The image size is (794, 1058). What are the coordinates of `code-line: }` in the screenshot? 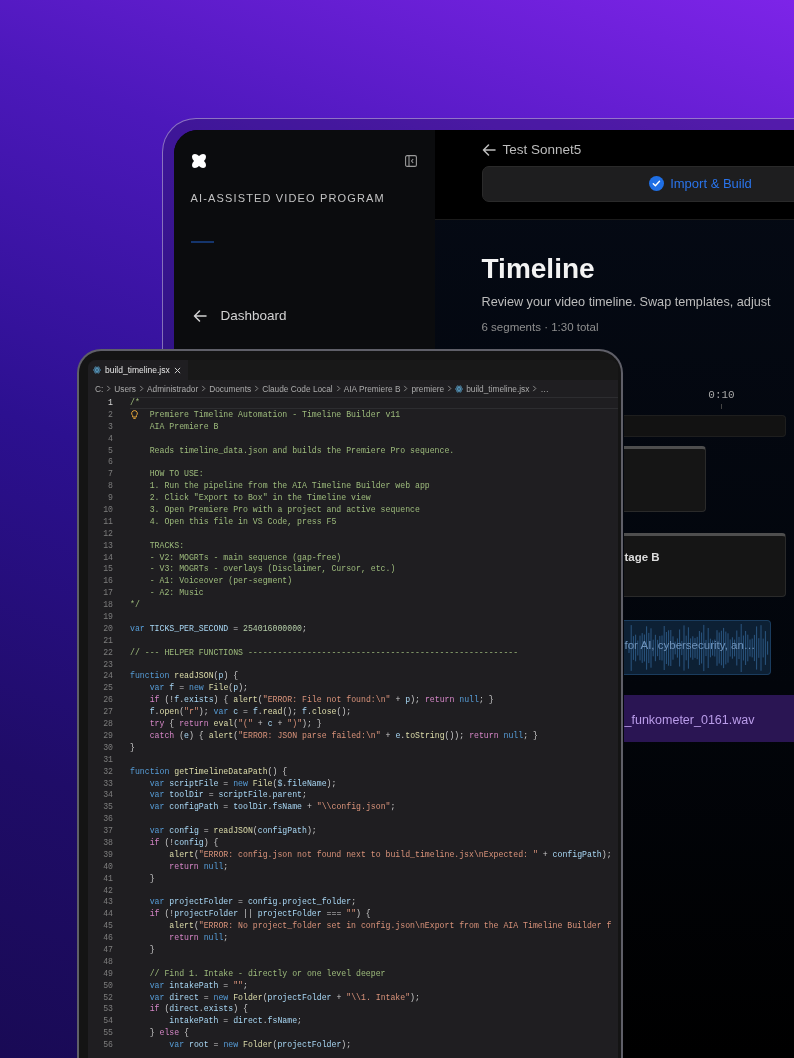 It's located at (133, 747).